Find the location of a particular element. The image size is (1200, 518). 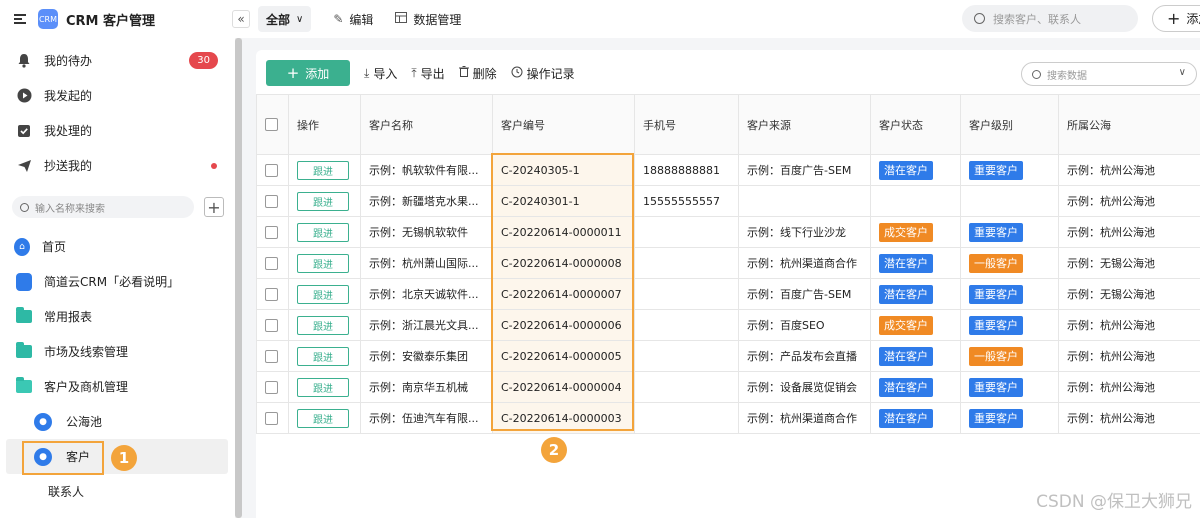

customer-code-cell: C-20220614-0000008 is located at coordinates (563, 263).